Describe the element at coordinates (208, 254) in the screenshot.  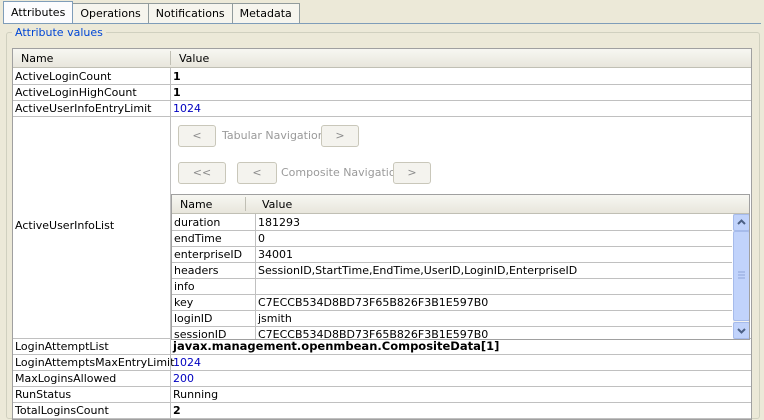
I see `inner-item-name: enterpriseID` at that location.